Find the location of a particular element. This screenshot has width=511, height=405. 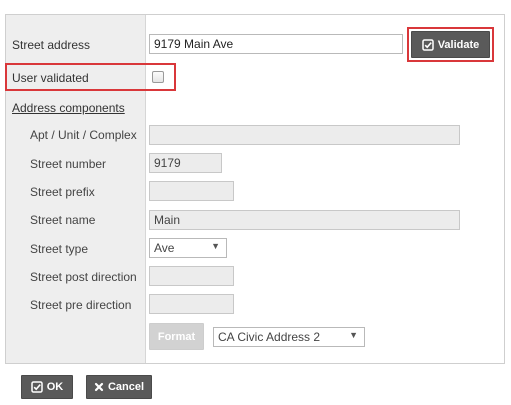

dialog-footer: OK Cancel is located at coordinates (255, 384).